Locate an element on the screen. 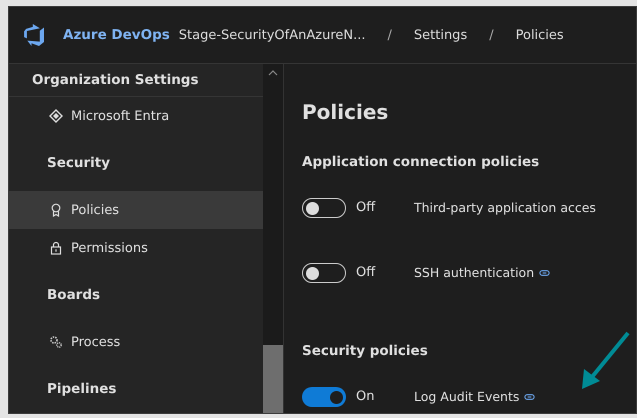 The image size is (637, 418). ribbon-icon is located at coordinates (56, 210).